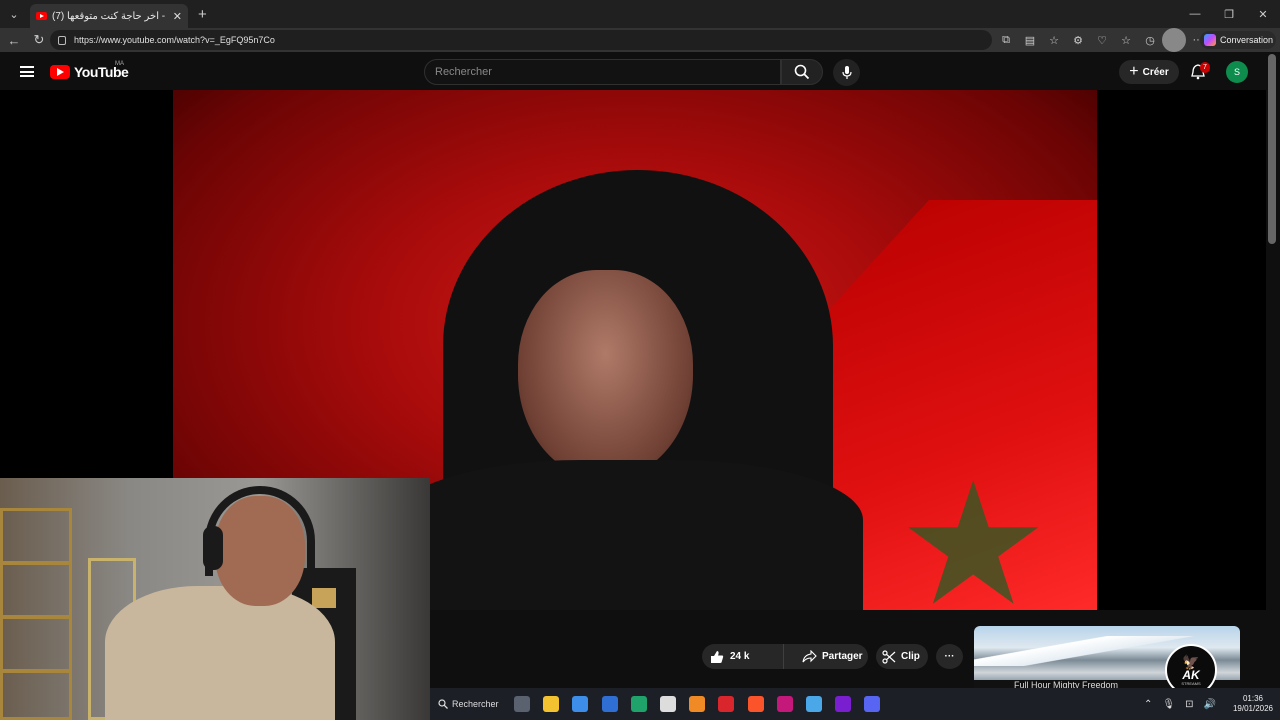 This screenshot has height=720, width=1280. What do you see at coordinates (522, 704) in the screenshot?
I see `task-view-icon` at bounding box center [522, 704].